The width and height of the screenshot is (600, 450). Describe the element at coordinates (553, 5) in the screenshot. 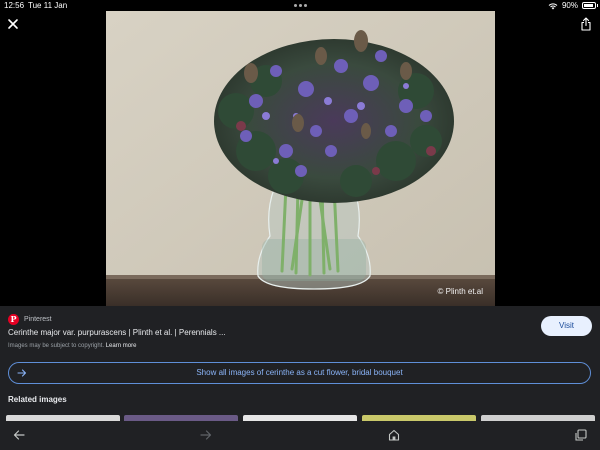

I see `wifi-icon` at that location.